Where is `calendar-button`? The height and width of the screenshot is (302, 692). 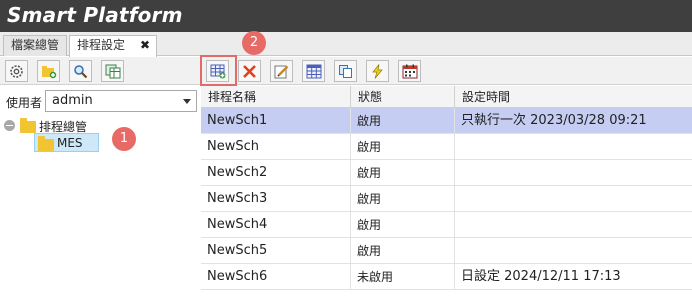
calendar-button is located at coordinates (409, 71).